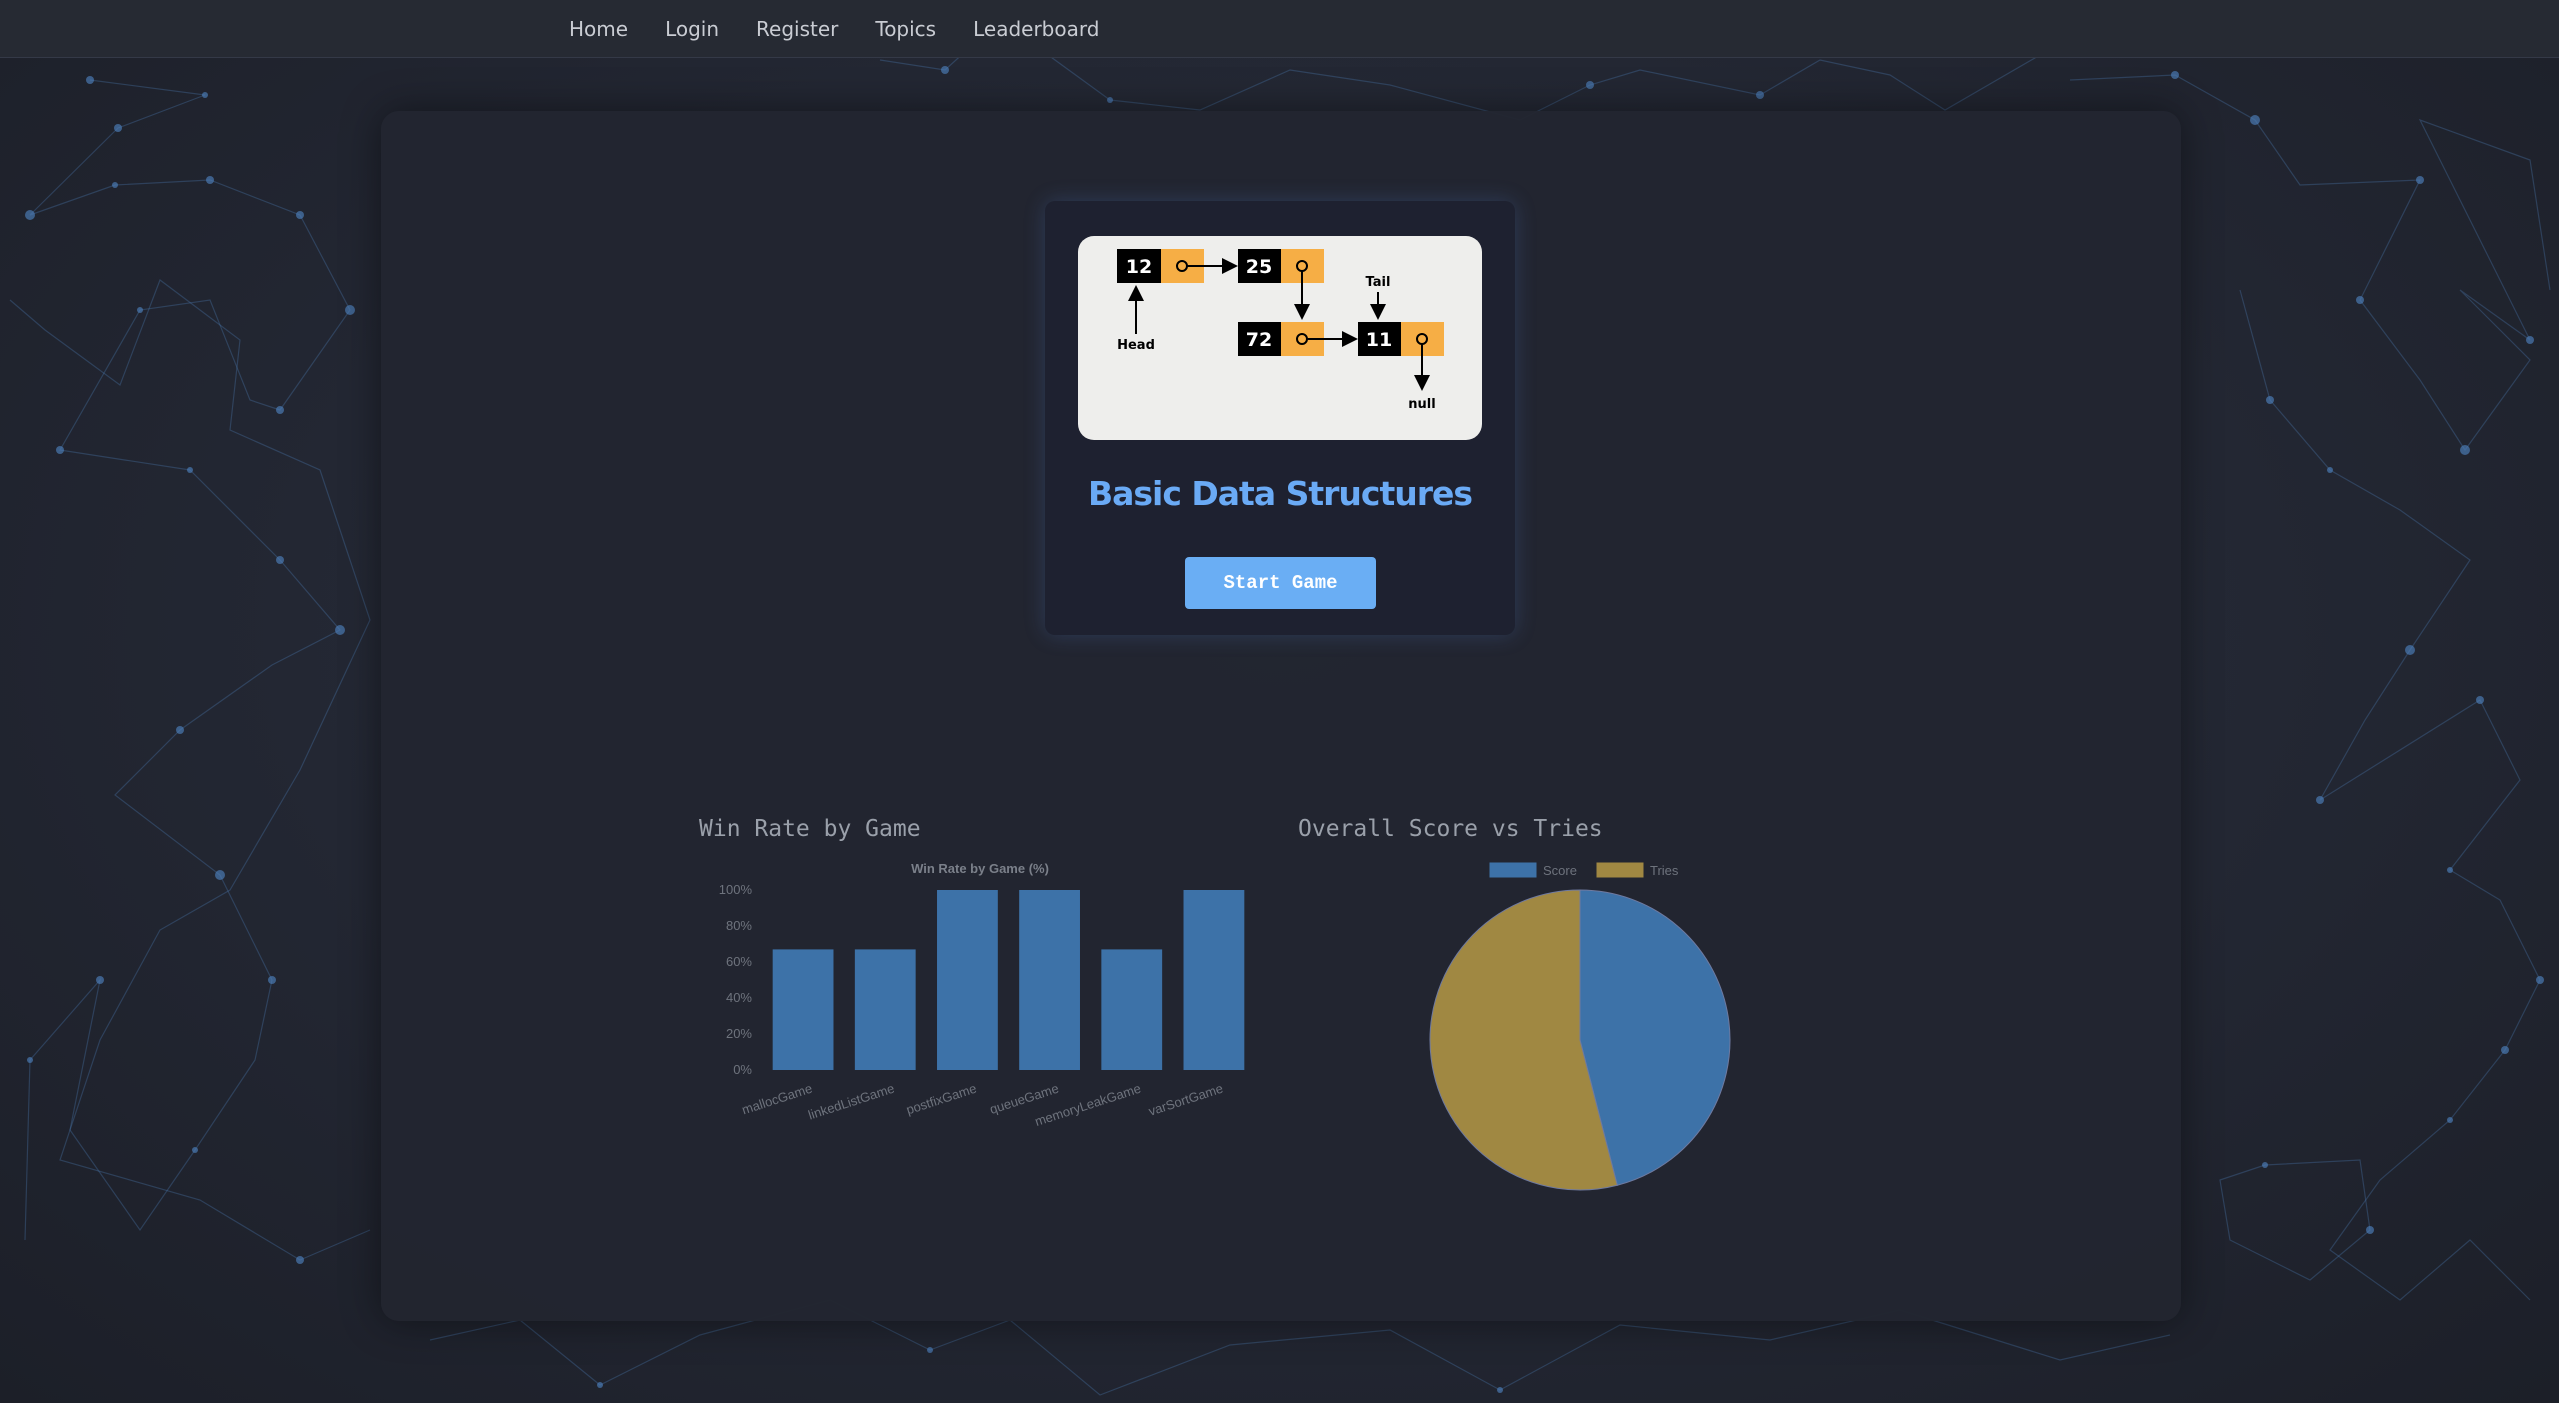 The image size is (2559, 1403). Describe the element at coordinates (739, 925) in the screenshot. I see `y-tick-label: 80%` at that location.